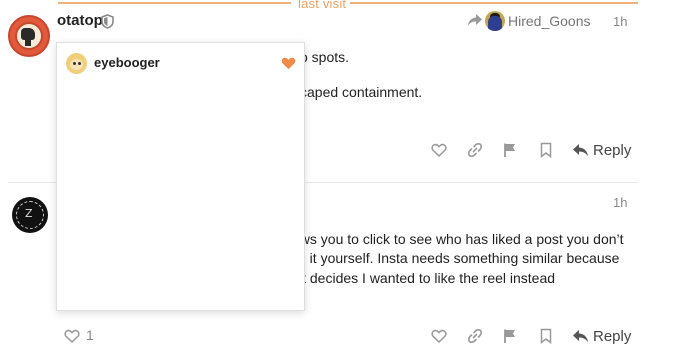  Describe the element at coordinates (127, 62) in the screenshot. I see `liker-username: eyebooger` at that location.